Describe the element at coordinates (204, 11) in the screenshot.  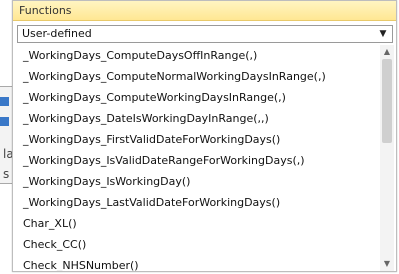
I see `panel-header: Functions` at that location.